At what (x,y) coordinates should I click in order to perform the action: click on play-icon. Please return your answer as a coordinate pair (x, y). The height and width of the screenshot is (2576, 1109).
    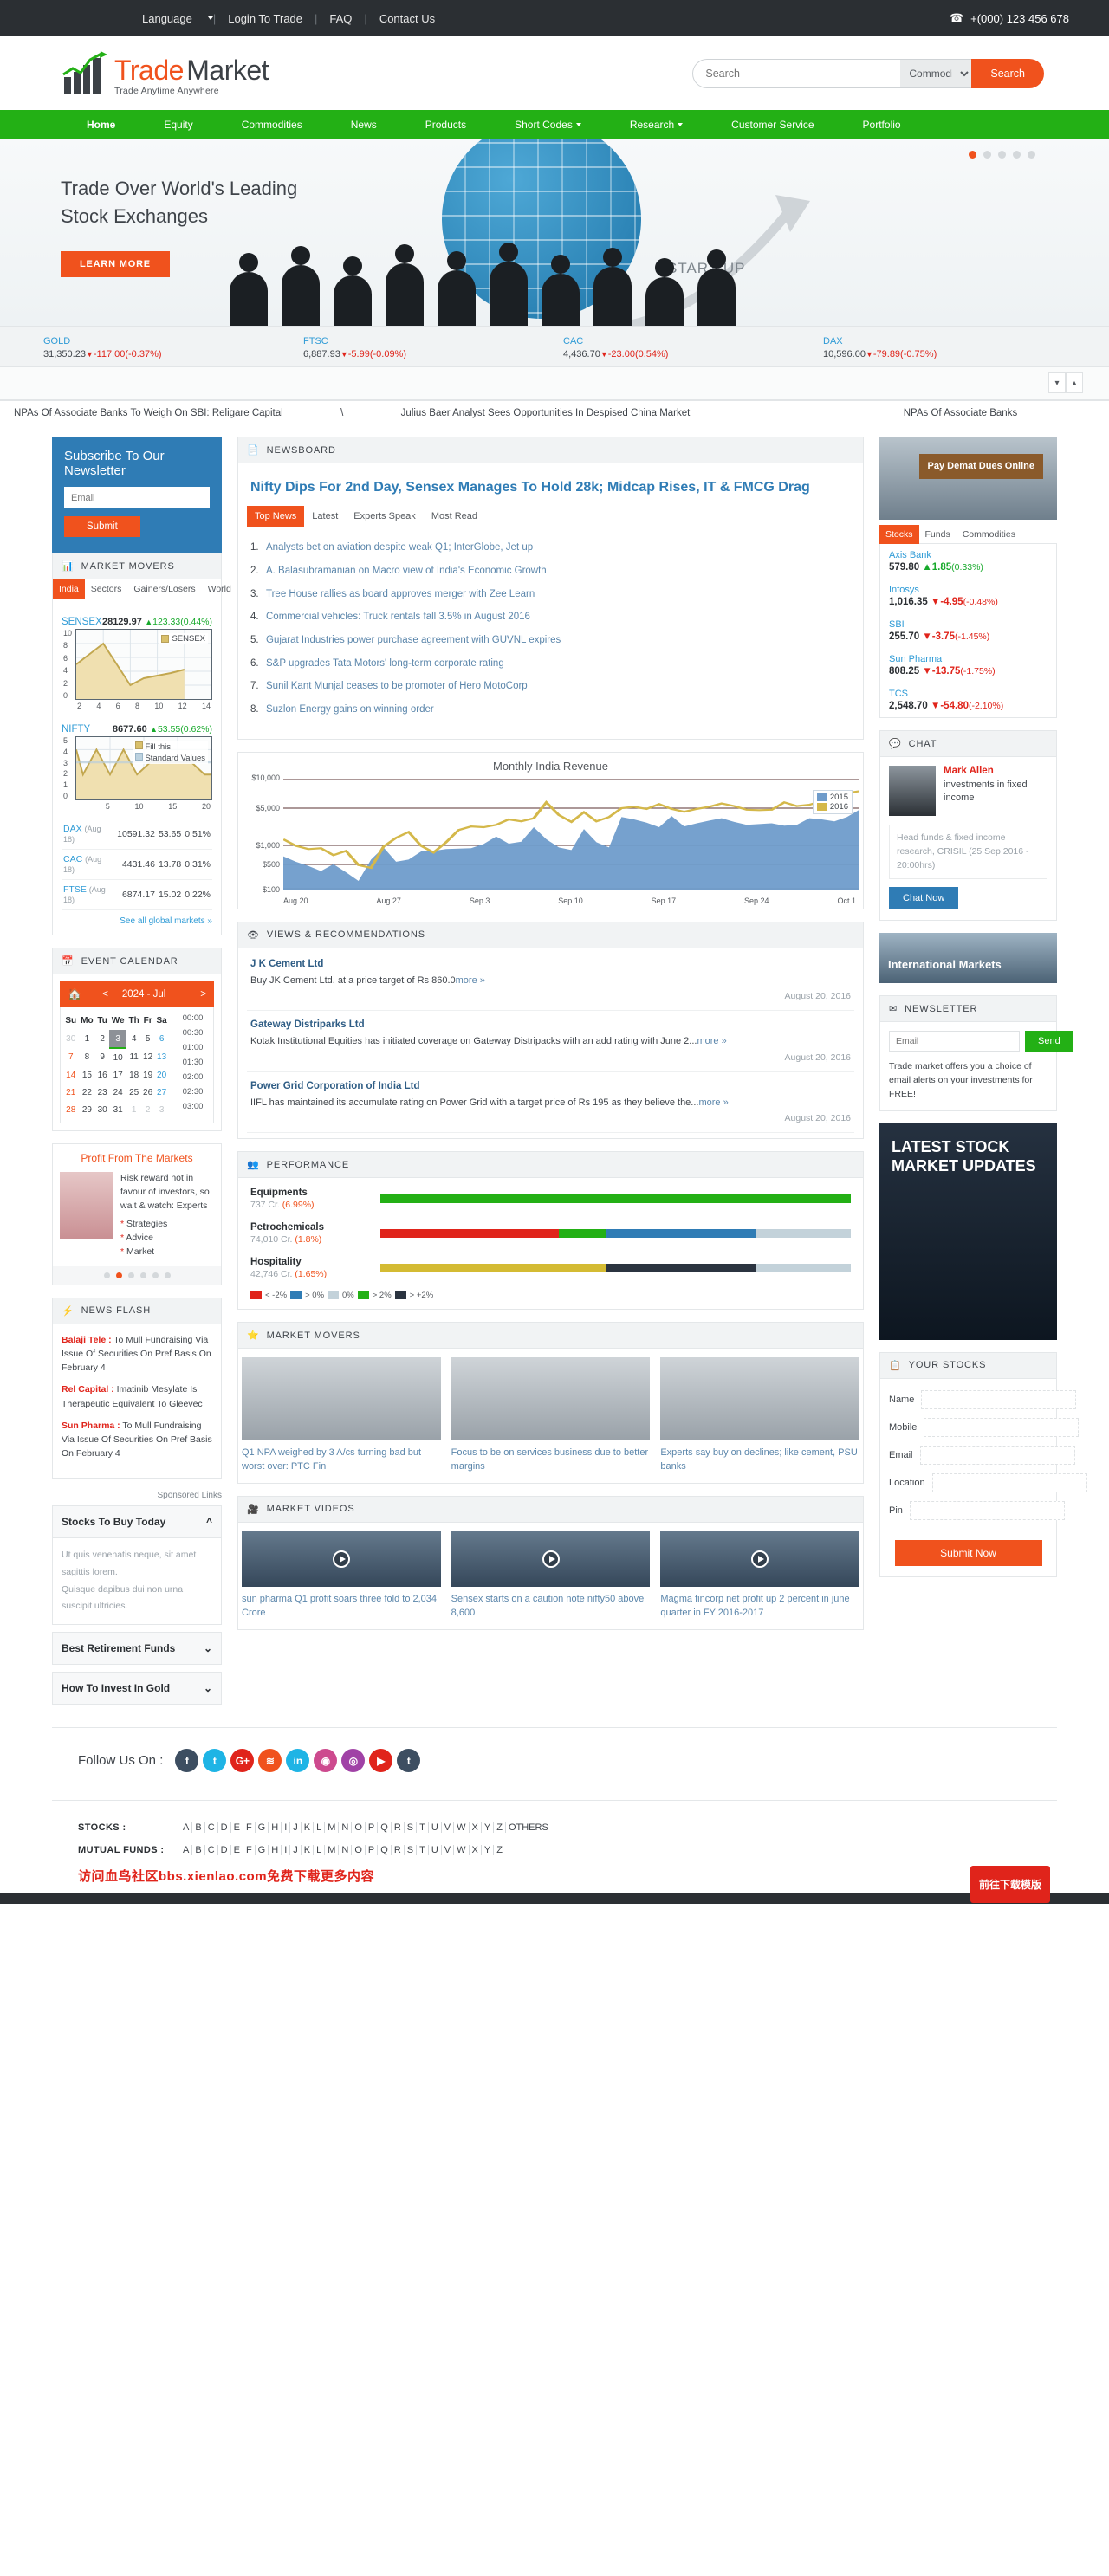
    Looking at the image, I should click on (341, 1559).